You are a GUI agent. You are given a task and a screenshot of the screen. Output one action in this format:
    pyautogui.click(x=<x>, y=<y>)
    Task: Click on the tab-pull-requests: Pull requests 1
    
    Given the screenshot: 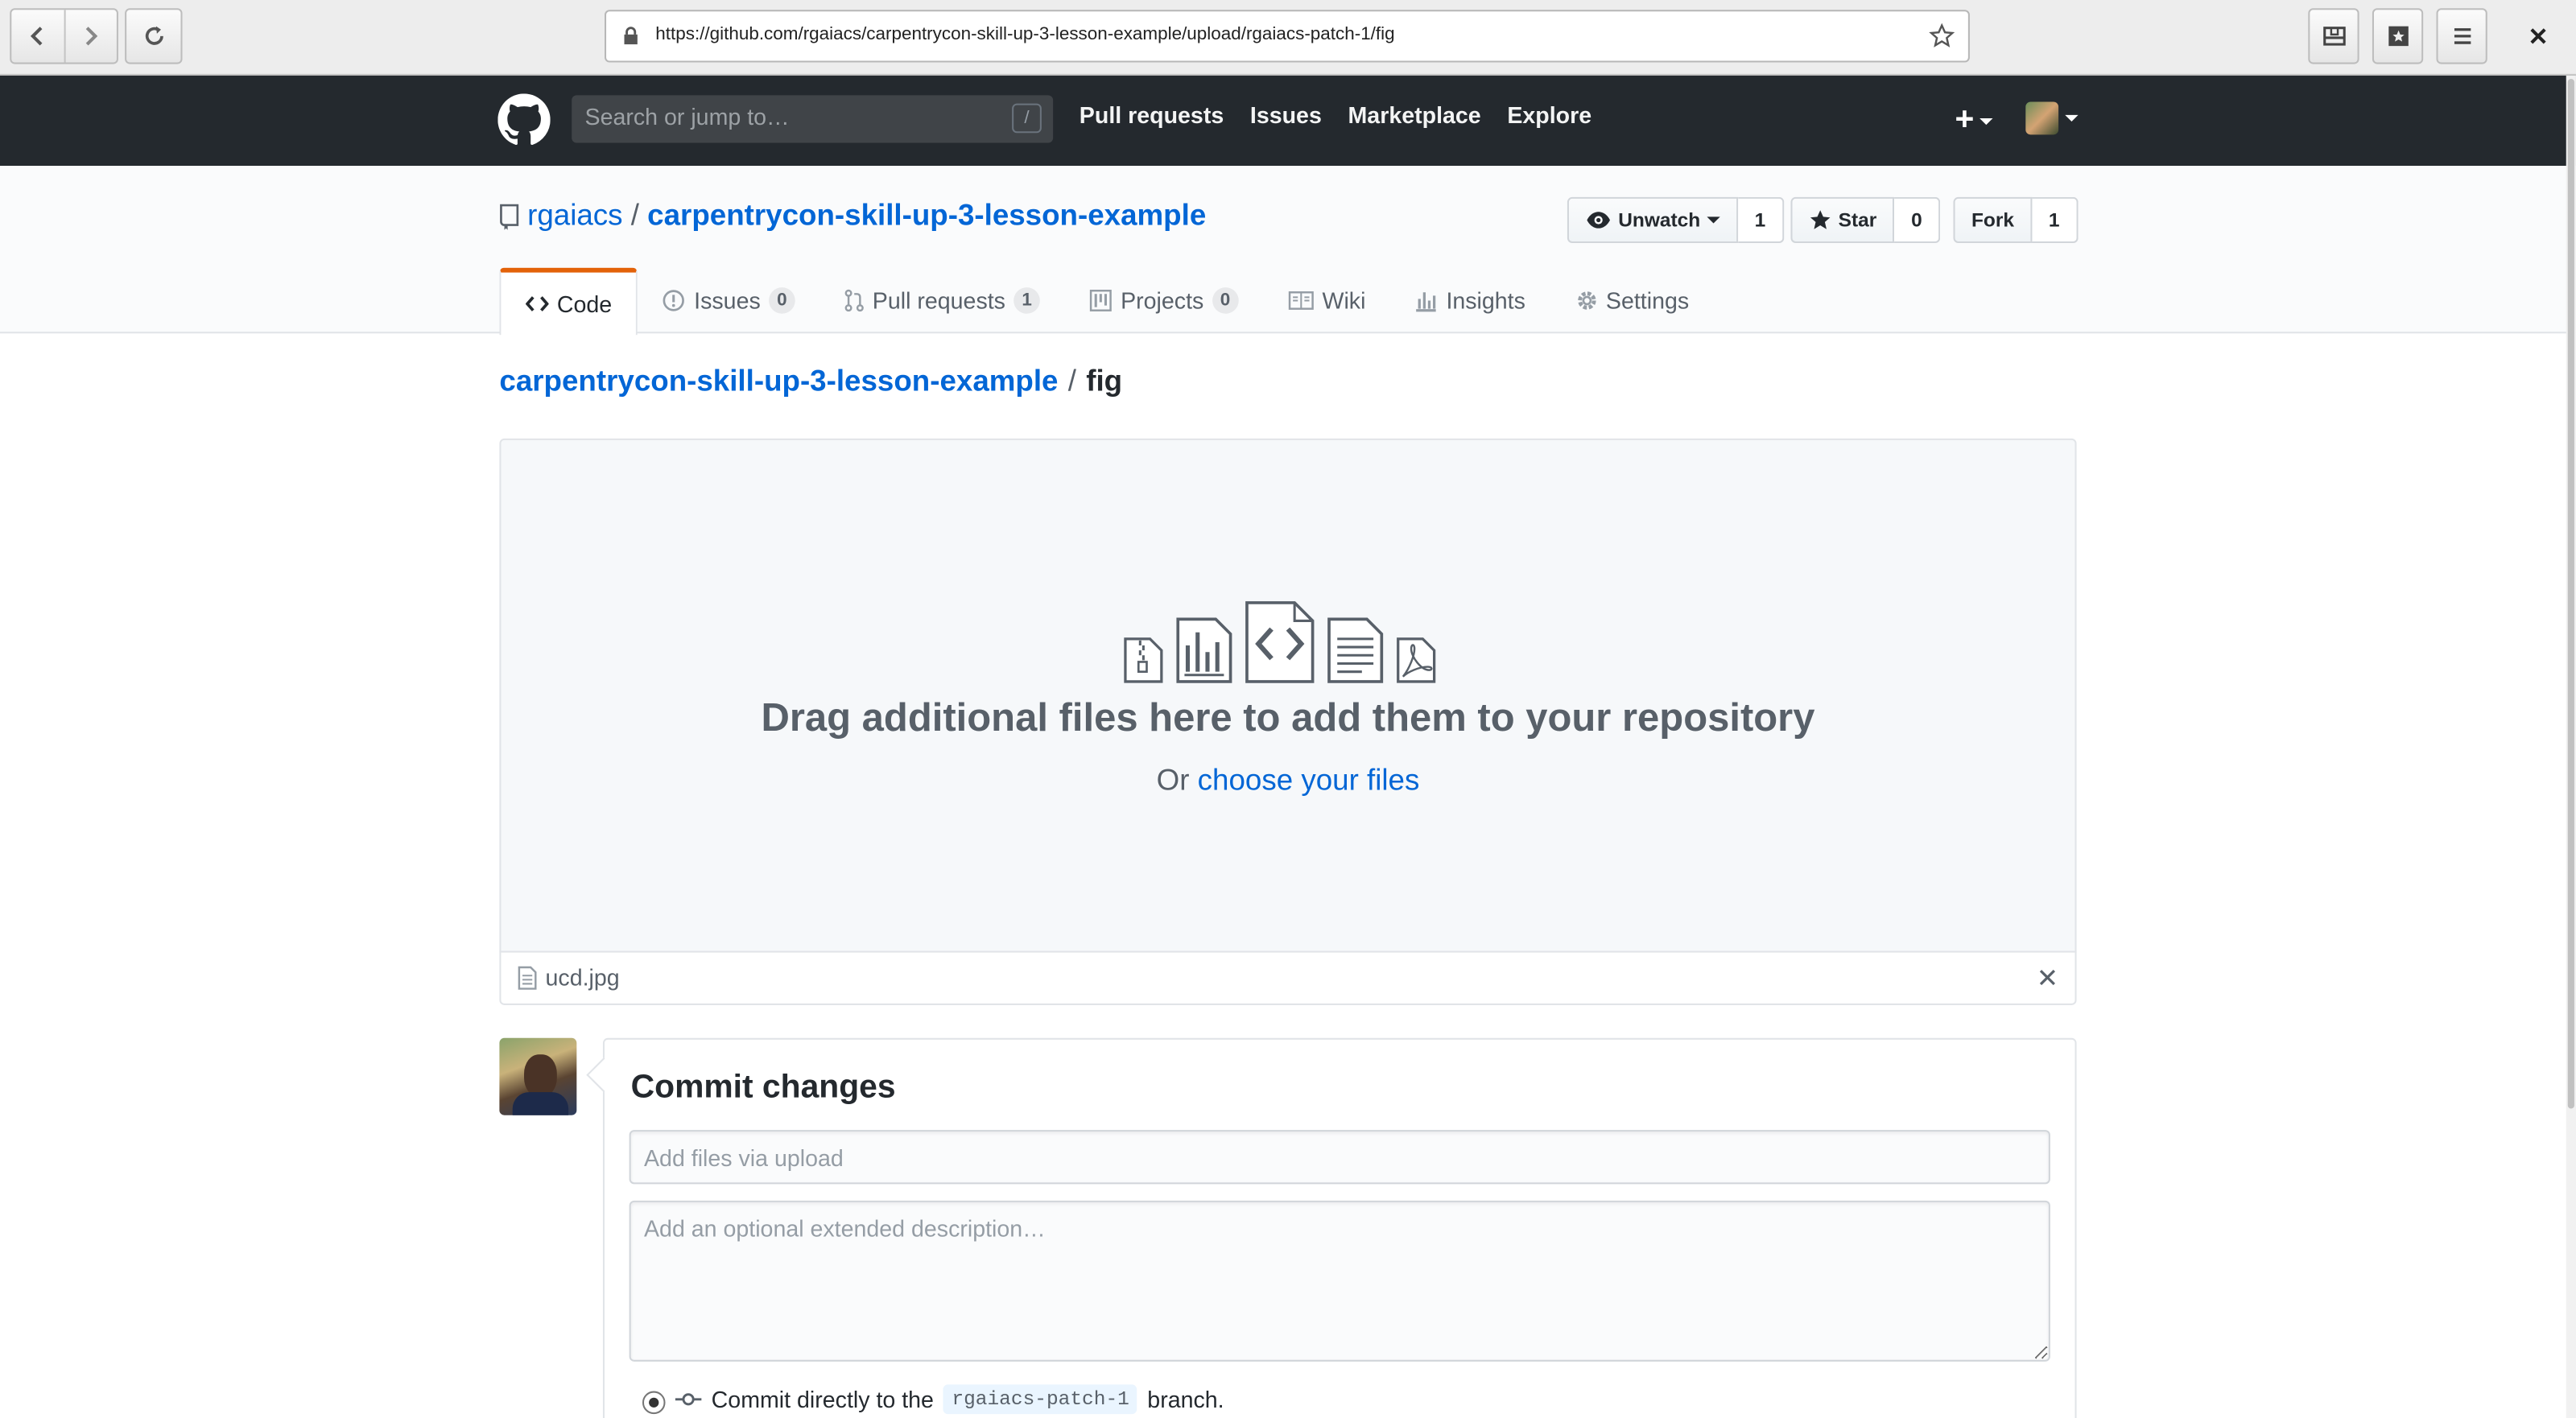 What is the action you would take?
    pyautogui.click(x=941, y=301)
    